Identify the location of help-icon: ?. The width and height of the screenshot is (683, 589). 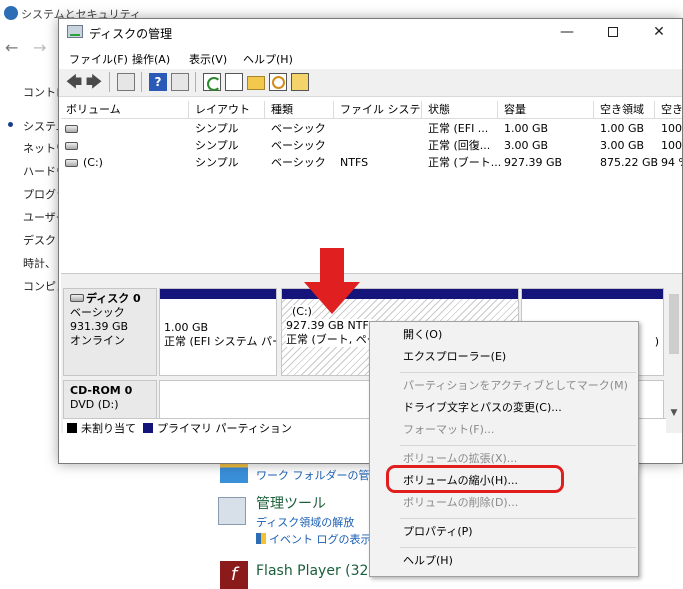
(158, 82).